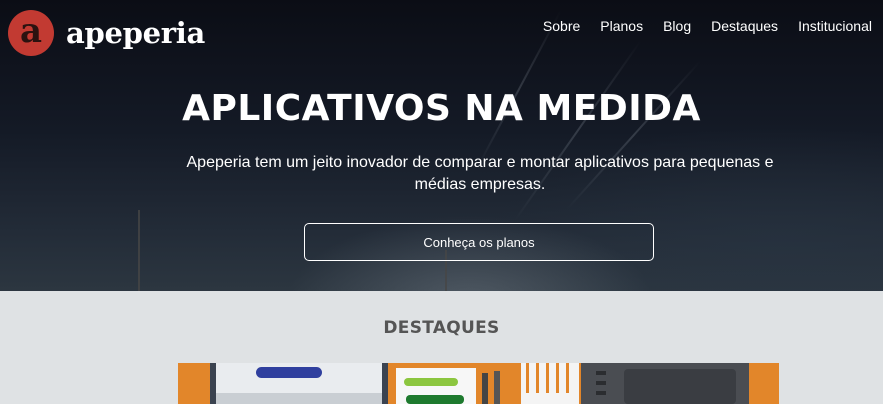 This screenshot has width=883, height=404. I want to click on nav-link-institucional: Institucional, so click(835, 26).